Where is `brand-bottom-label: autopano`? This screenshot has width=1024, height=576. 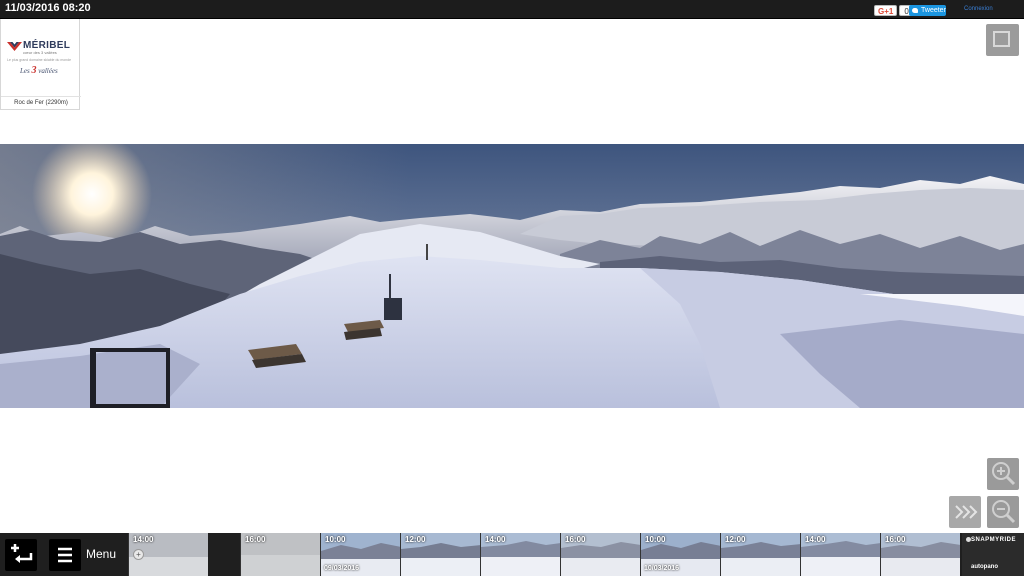 brand-bottom-label: autopano is located at coordinates (984, 567).